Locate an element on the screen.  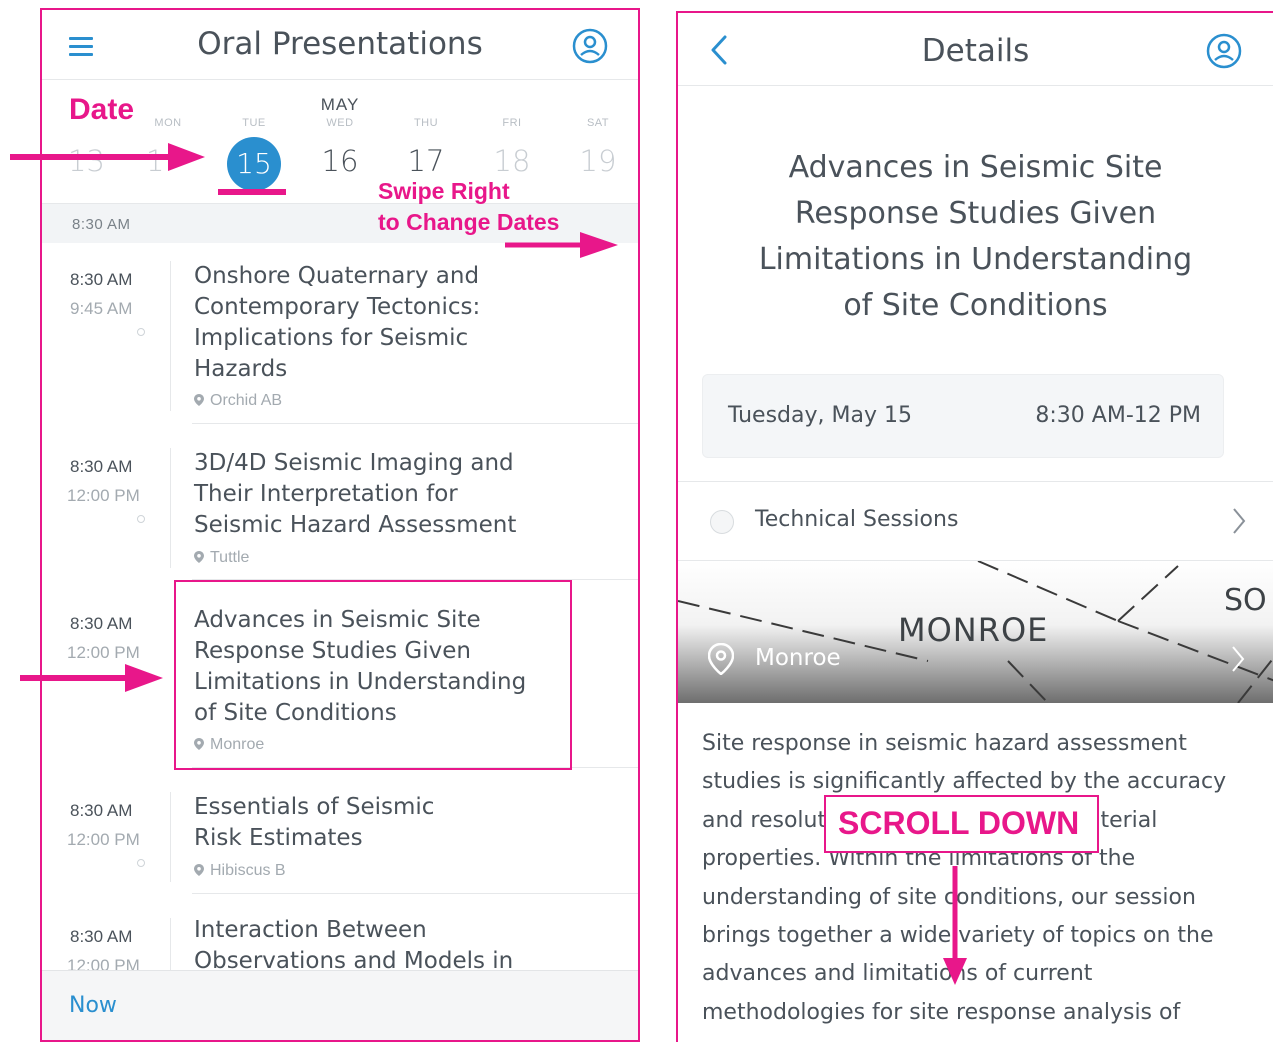
track-row: Technical Sessions is located at coordinates (975, 521).